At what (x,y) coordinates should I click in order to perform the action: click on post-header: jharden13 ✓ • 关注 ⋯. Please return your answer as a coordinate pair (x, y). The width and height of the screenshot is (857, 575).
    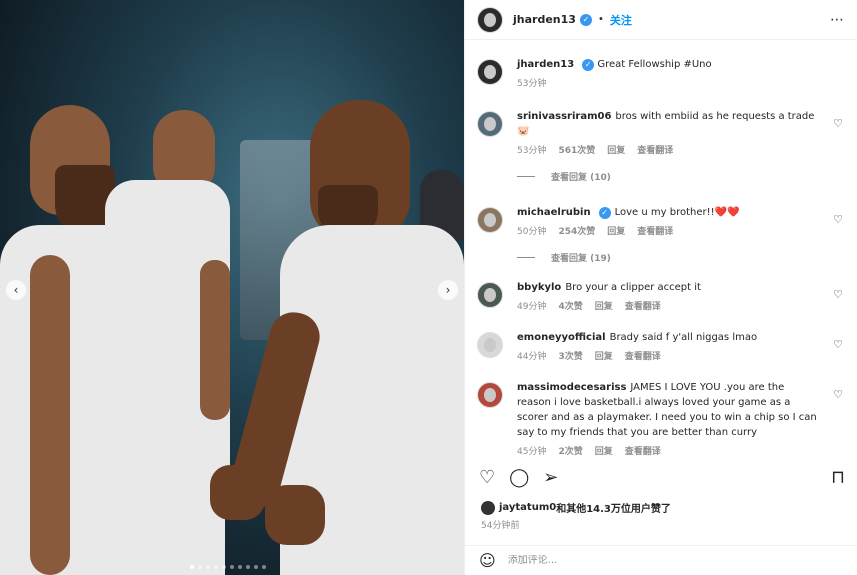
    Looking at the image, I should click on (661, 20).